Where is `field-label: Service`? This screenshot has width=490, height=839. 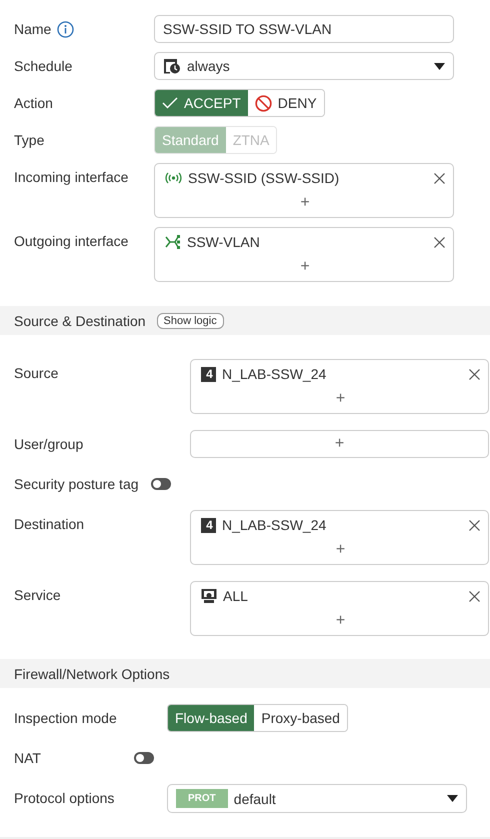 field-label: Service is located at coordinates (37, 595).